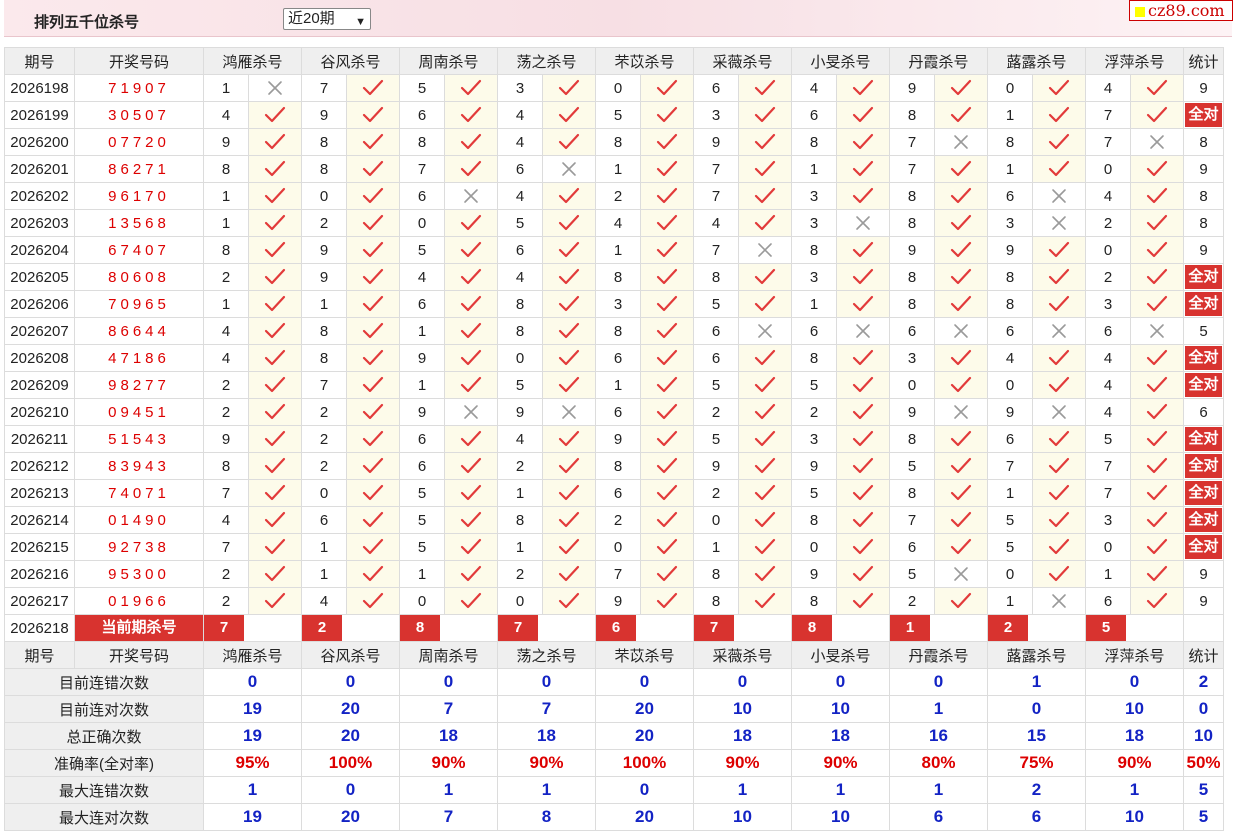  I want to click on kill-value: 2, so click(716, 412).